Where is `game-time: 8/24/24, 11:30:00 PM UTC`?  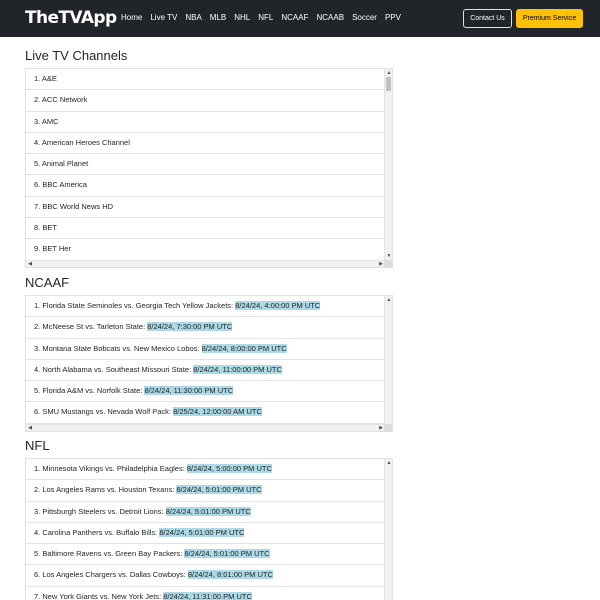
game-time: 8/24/24, 11:30:00 PM UTC is located at coordinates (189, 391).